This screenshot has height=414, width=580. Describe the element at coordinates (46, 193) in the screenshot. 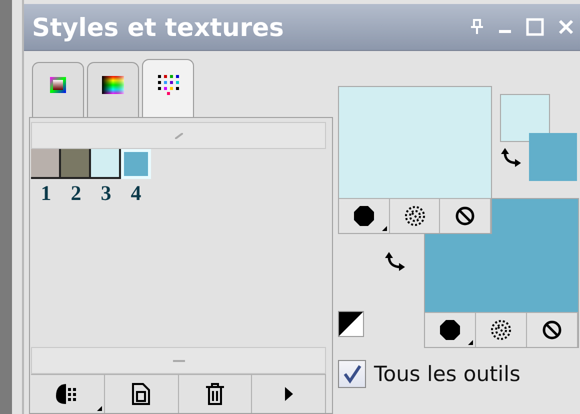

I see `swatch-number: 1` at that location.